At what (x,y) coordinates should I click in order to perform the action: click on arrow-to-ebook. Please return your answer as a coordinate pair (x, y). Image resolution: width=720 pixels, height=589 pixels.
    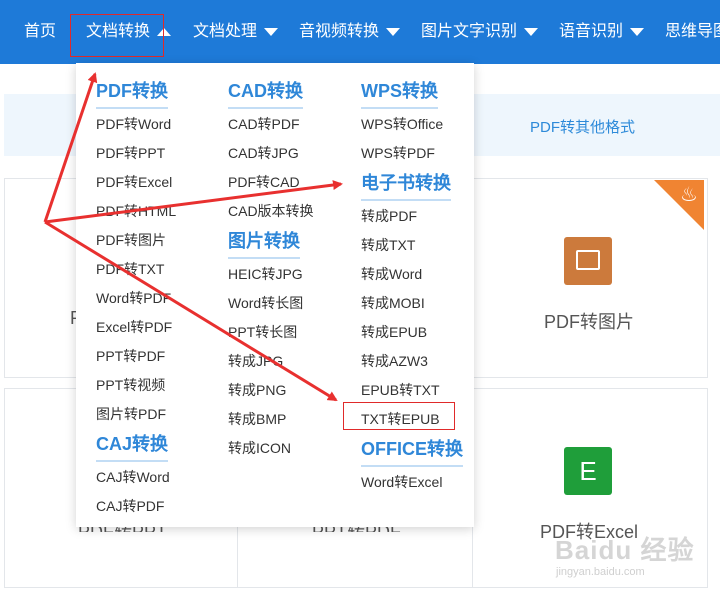
    Looking at the image, I should click on (193, 202).